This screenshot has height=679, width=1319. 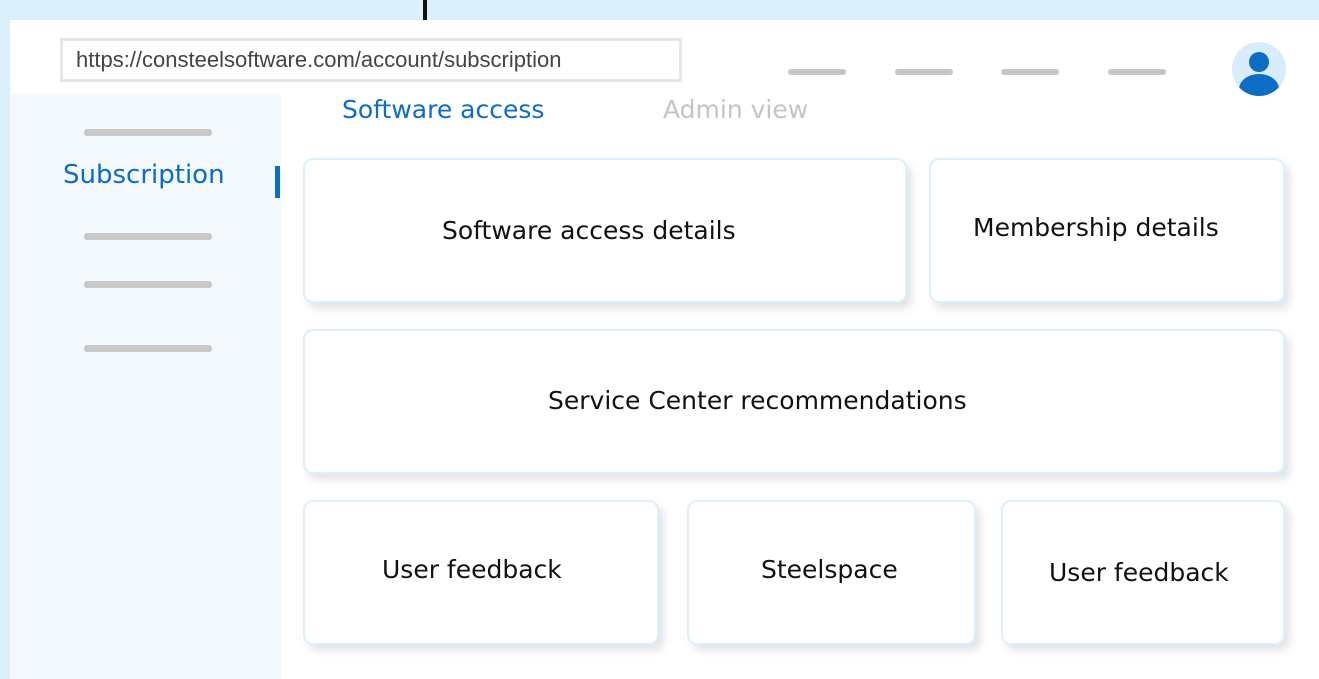 I want to click on steelspace-card: Steelspace, so click(x=831, y=572).